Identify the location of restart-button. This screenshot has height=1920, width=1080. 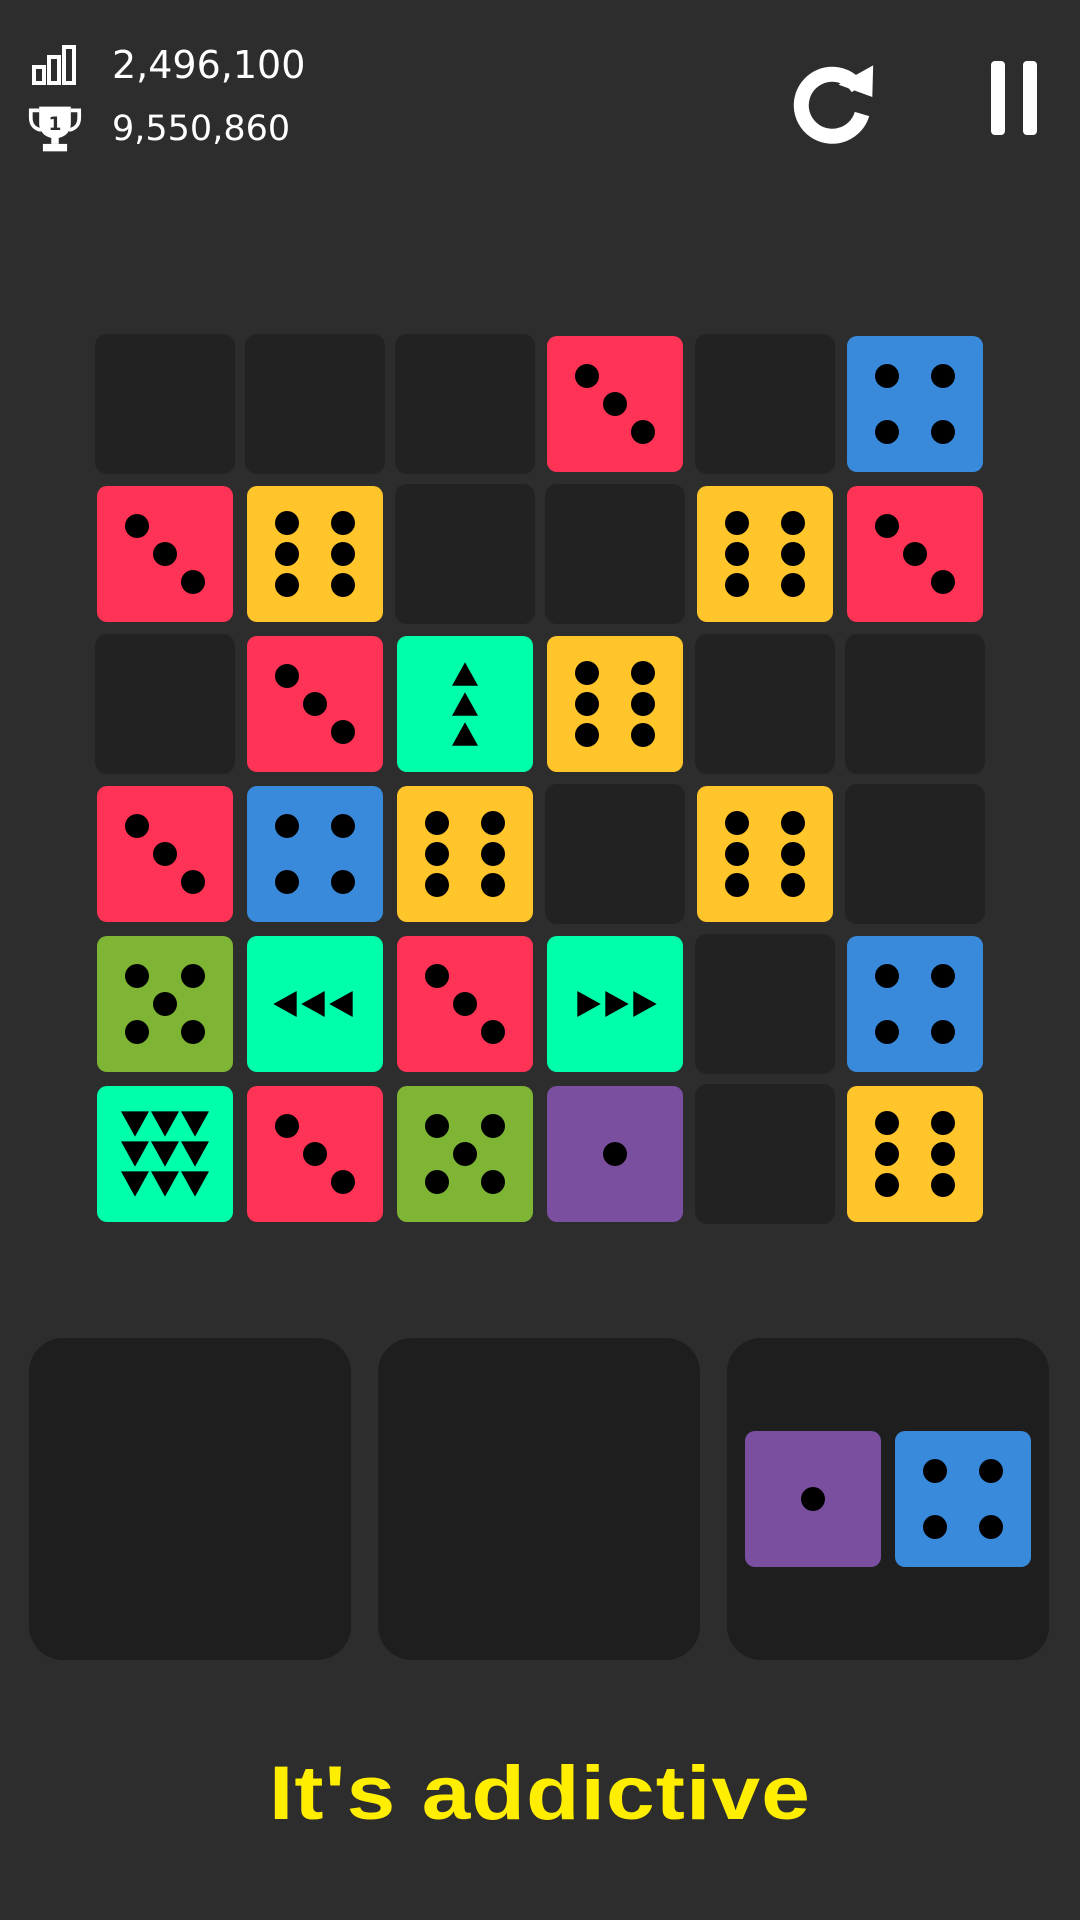
(832, 106).